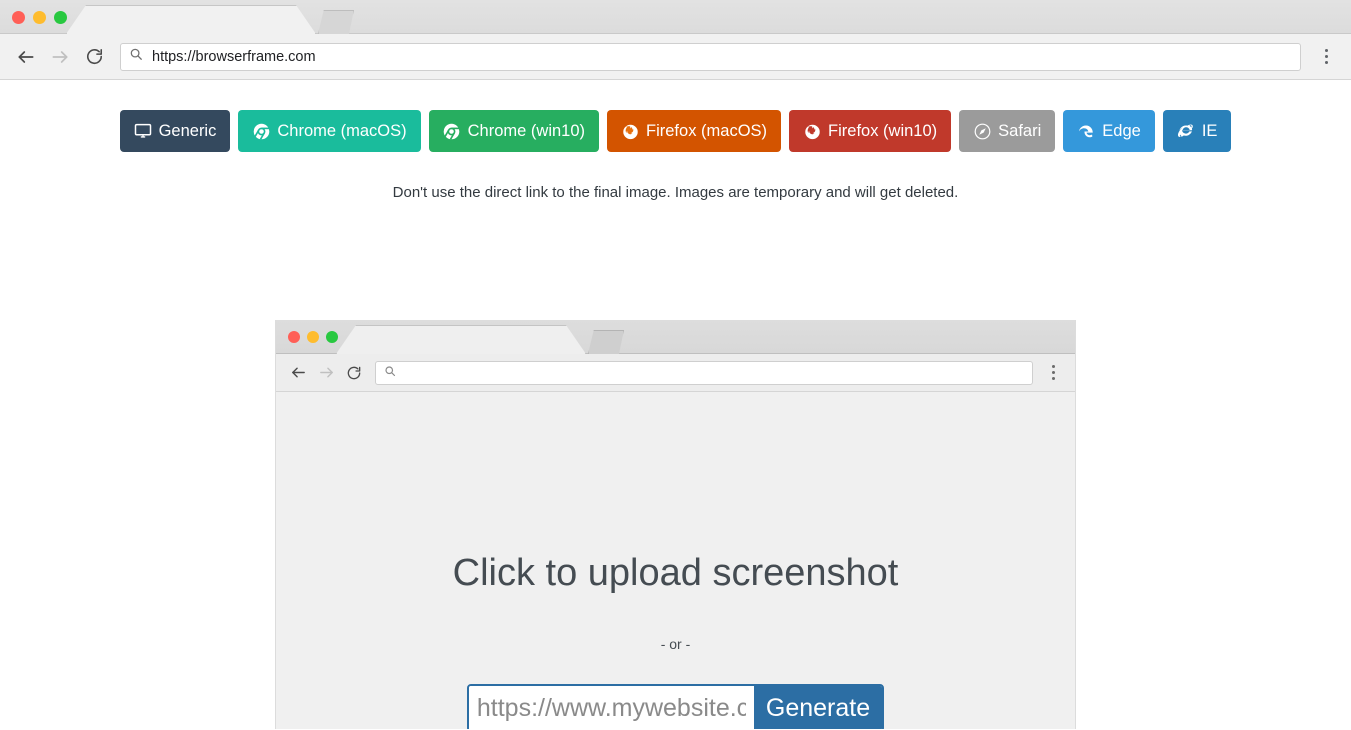 Image resolution: width=1351 pixels, height=730 pixels. What do you see at coordinates (675, 17) in the screenshot?
I see `outer-browser-tabbar` at bounding box center [675, 17].